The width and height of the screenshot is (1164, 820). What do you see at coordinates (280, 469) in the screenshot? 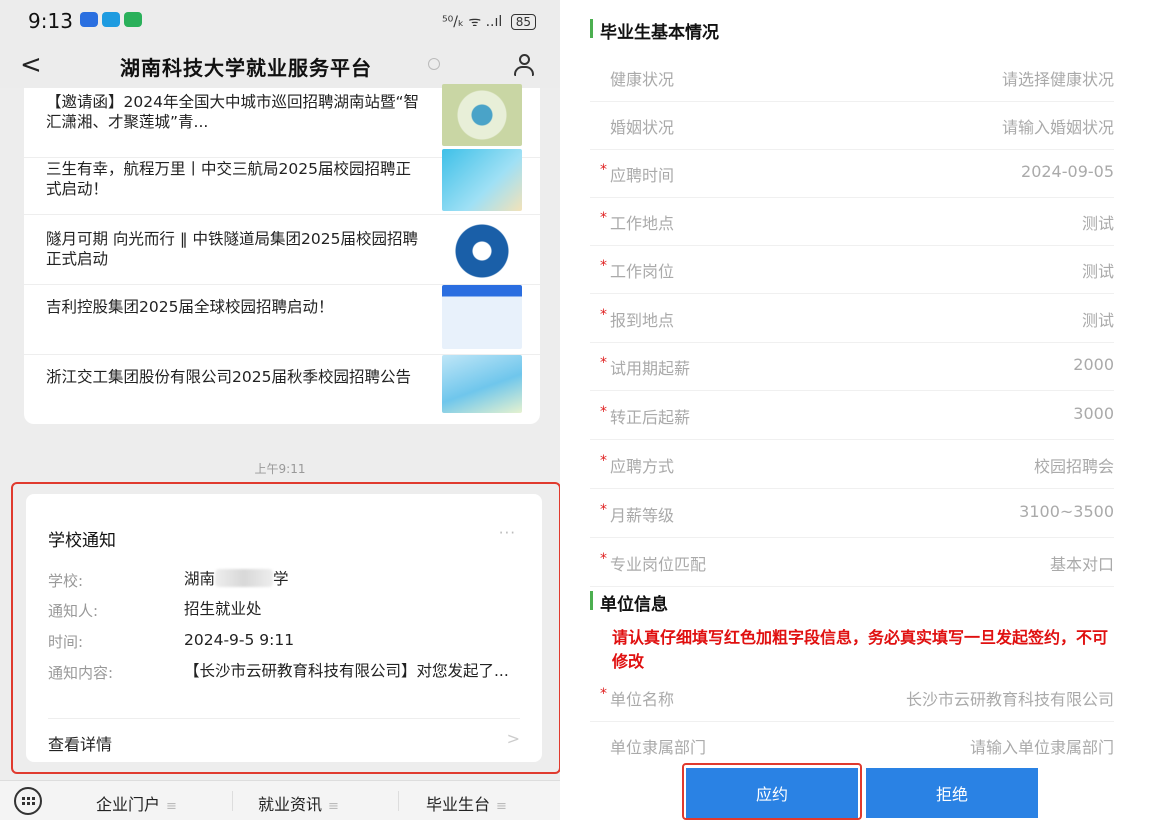
I see `chat-timestamp: 上午9:11` at bounding box center [280, 469].